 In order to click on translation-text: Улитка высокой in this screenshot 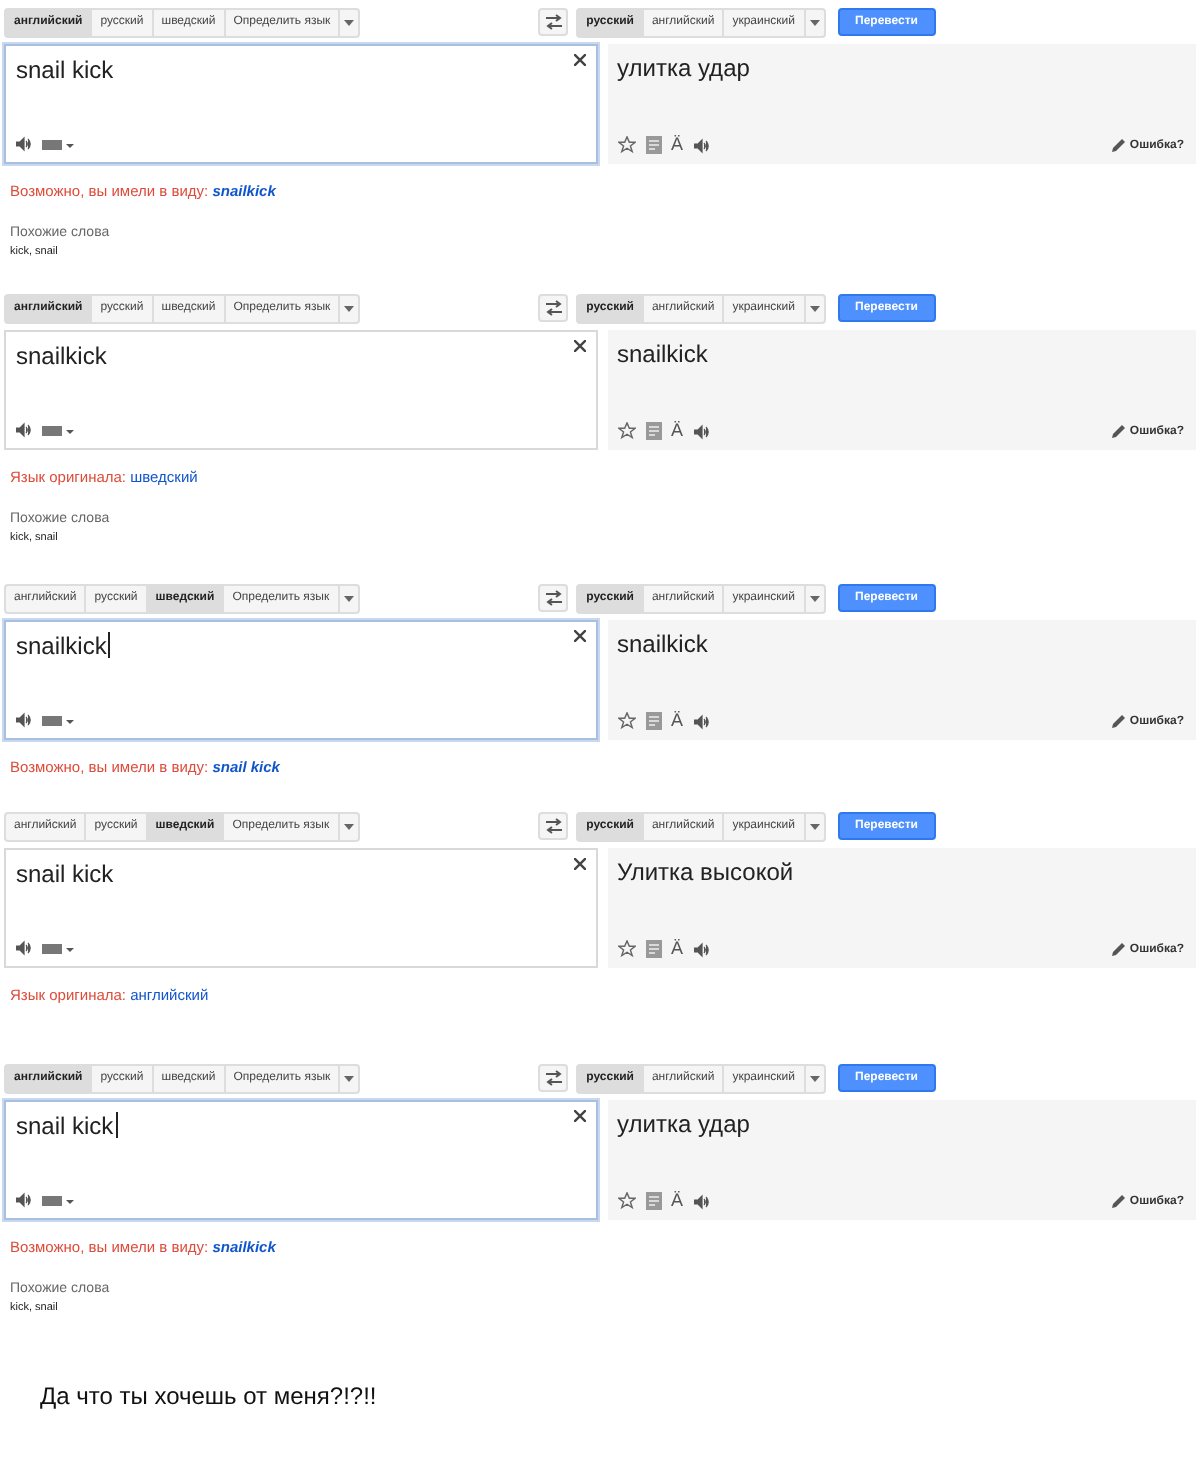, I will do `click(705, 872)`.